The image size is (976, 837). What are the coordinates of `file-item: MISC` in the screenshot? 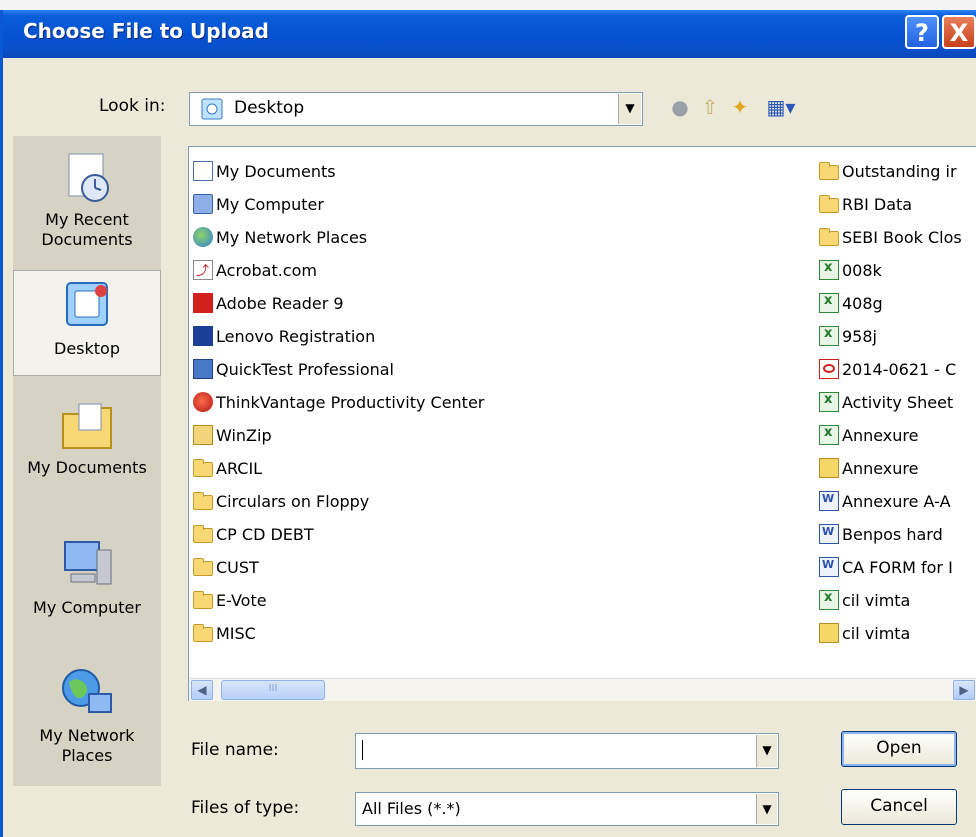 It's located at (224, 633).